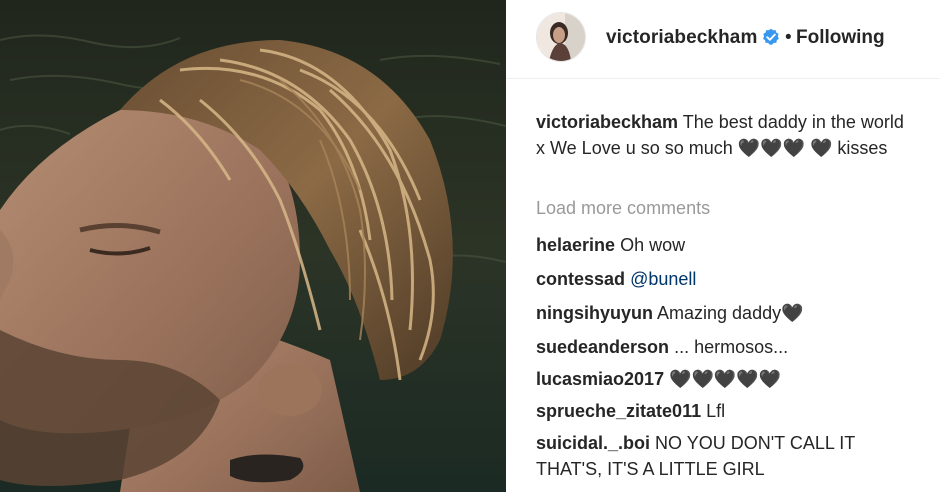 This screenshot has width=940, height=492. I want to click on comment-item: sprueche_zitate011 Lfl, so click(721, 411).